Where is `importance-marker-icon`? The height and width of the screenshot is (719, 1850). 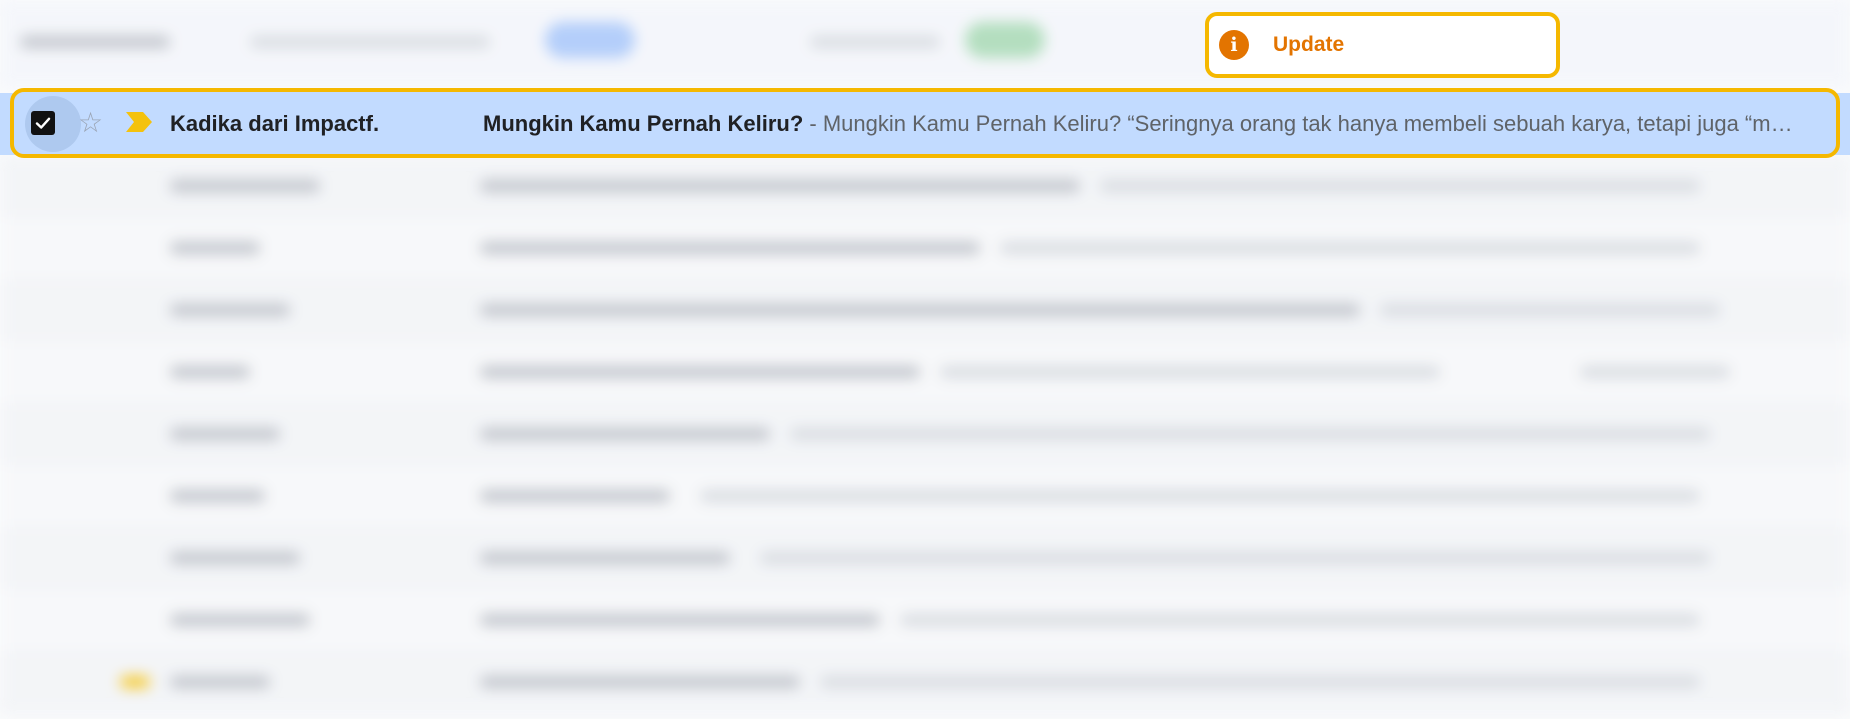
importance-marker-icon is located at coordinates (139, 124).